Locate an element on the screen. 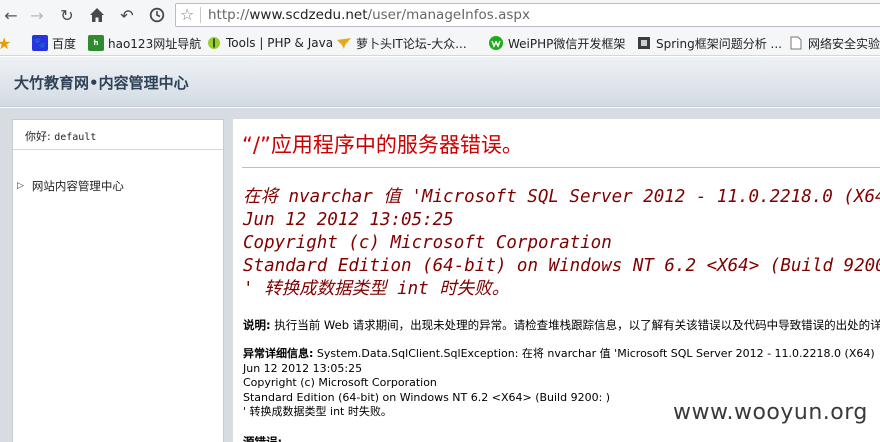 Image resolution: width=880 pixels, height=442 pixels. undo-icon: ↶ is located at coordinates (127, 15).